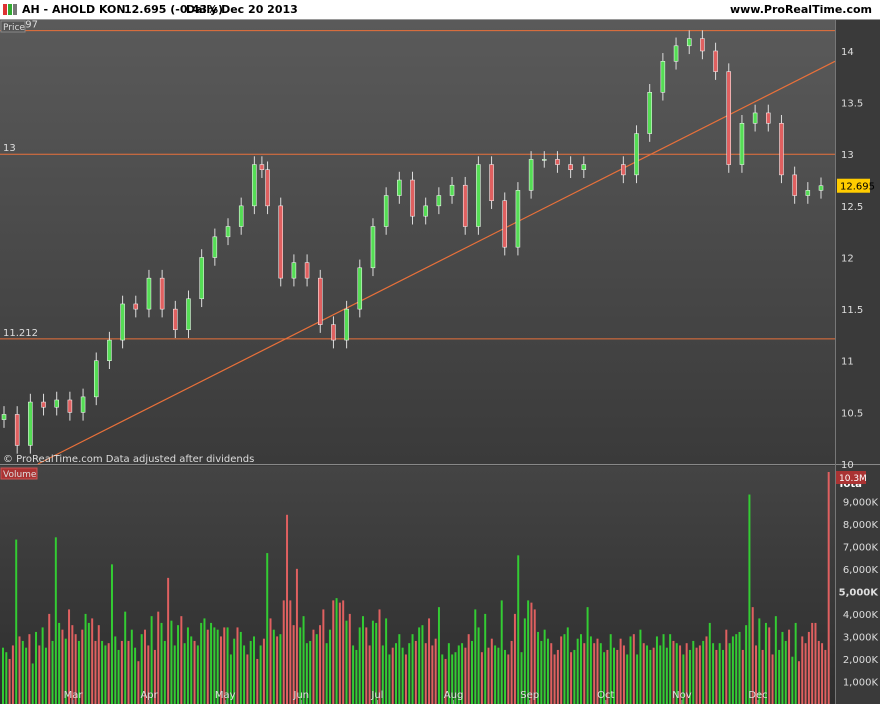  What do you see at coordinates (20, 475) in the screenshot?
I see `volume-panel-label: Volume` at bounding box center [20, 475].